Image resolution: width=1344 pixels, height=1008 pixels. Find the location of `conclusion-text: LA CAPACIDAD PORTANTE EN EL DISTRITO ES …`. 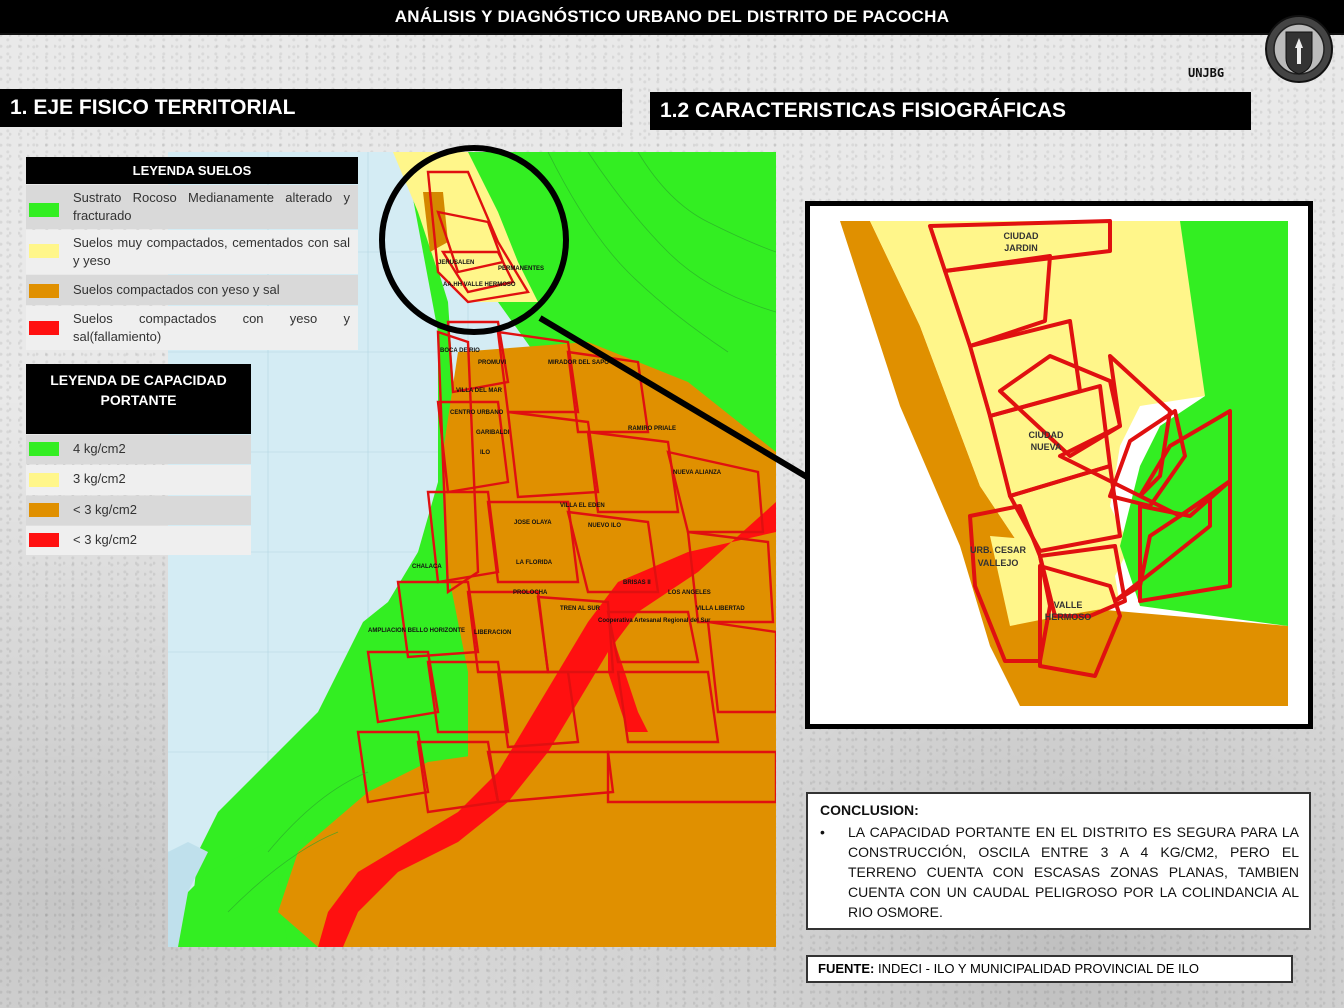

conclusion-text: LA CAPACIDAD PORTANTE EN EL DISTRITO ES … is located at coordinates (1073, 872).